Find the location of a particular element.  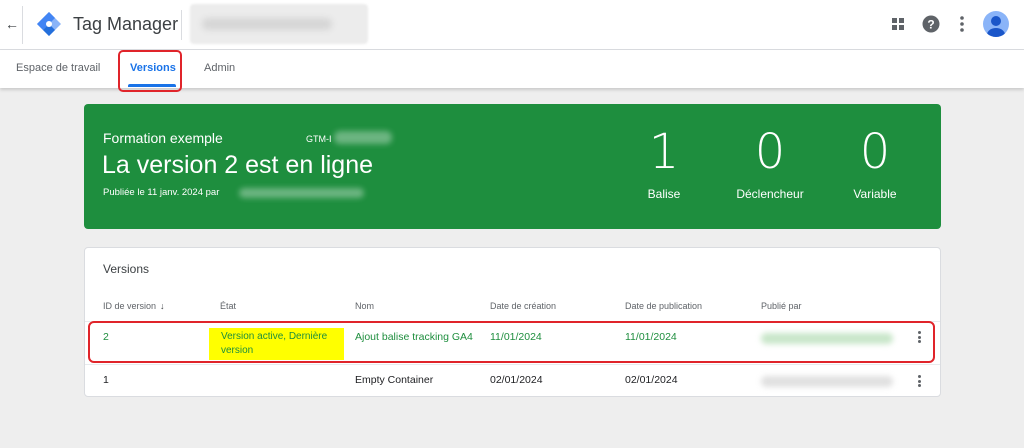

published-date: 02/01/2024 is located at coordinates (651, 380).